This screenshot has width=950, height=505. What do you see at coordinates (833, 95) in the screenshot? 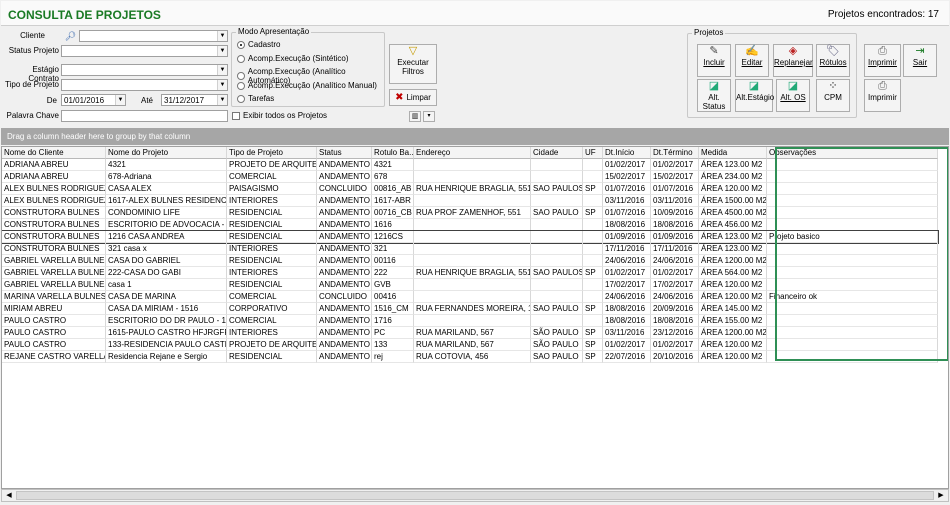
I see `cpm-button: ⁘ CPM` at bounding box center [833, 95].